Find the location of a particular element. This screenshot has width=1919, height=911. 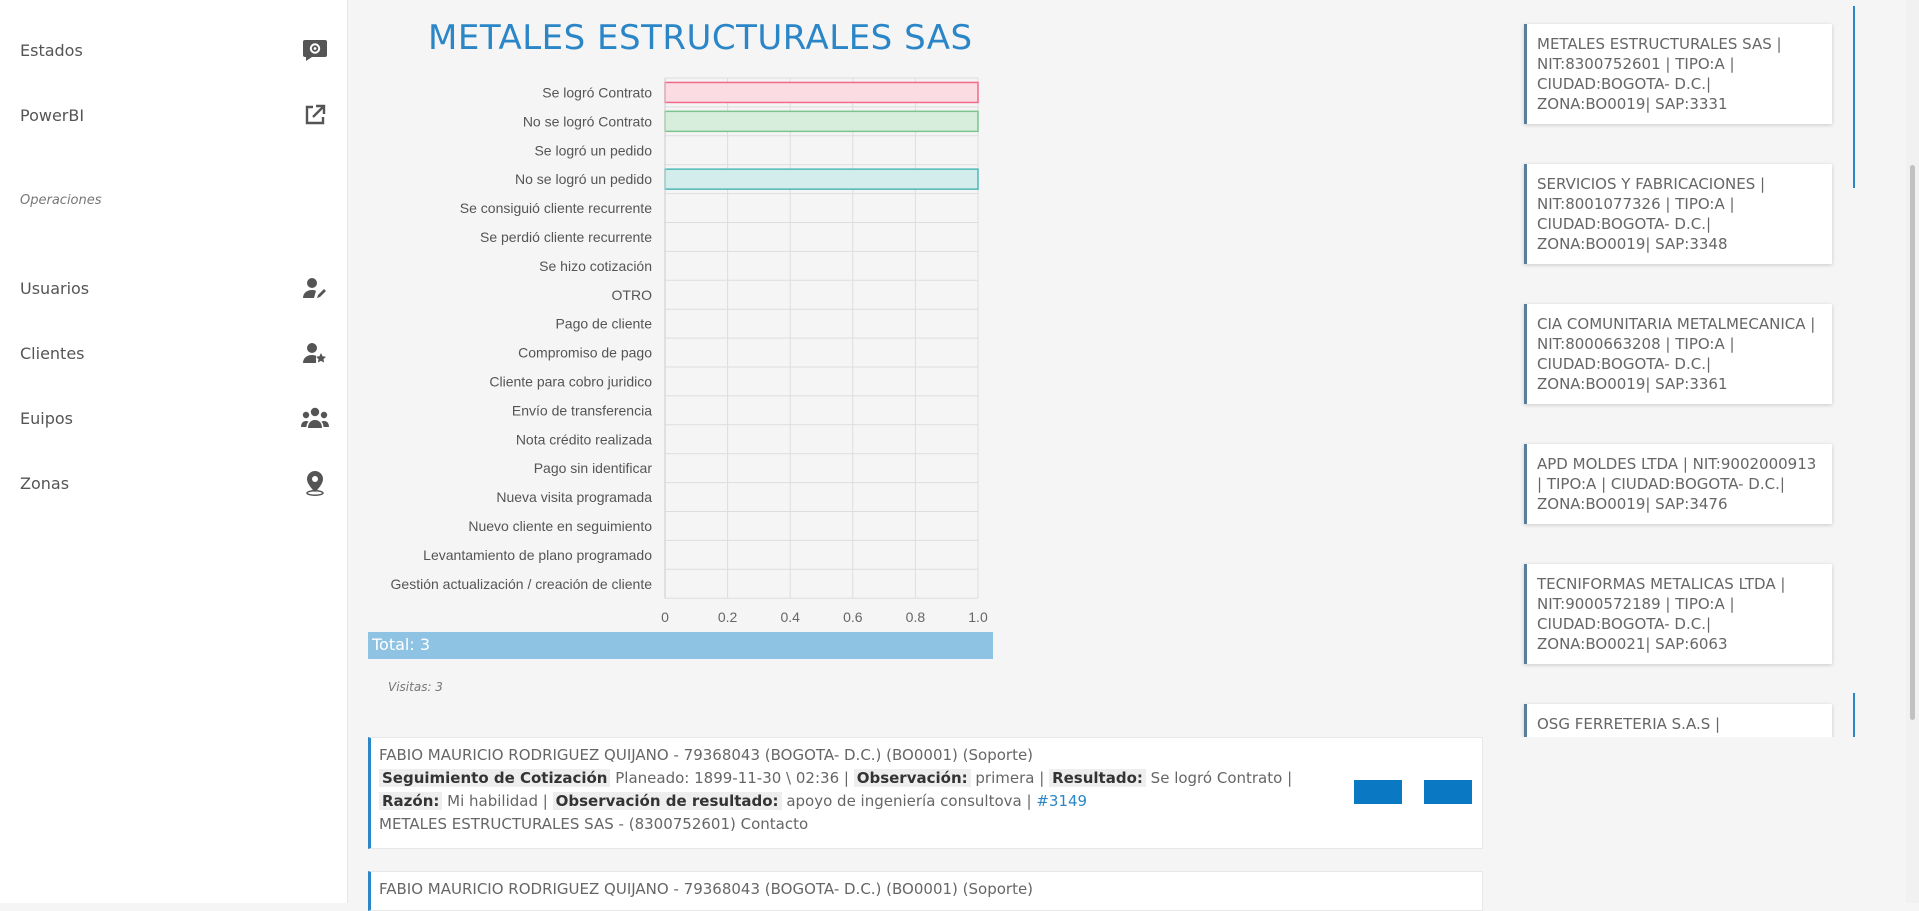

page-scrollbar is located at coordinates (1912, 451).